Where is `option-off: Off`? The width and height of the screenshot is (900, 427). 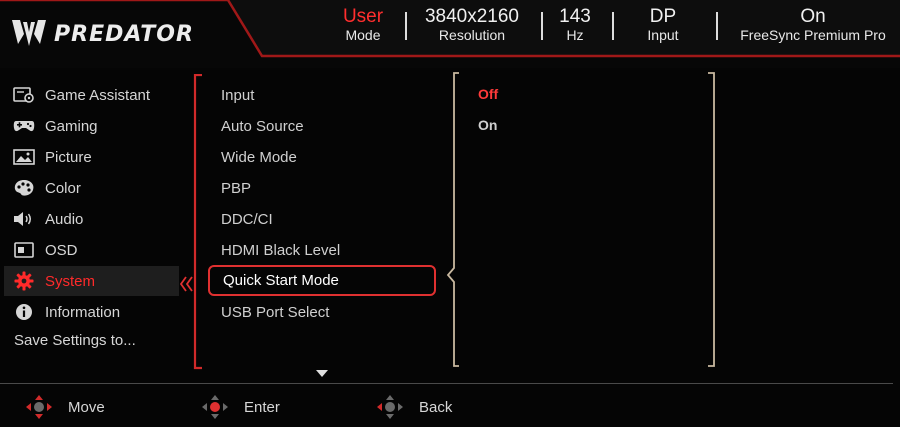
option-off: Off is located at coordinates (488, 94).